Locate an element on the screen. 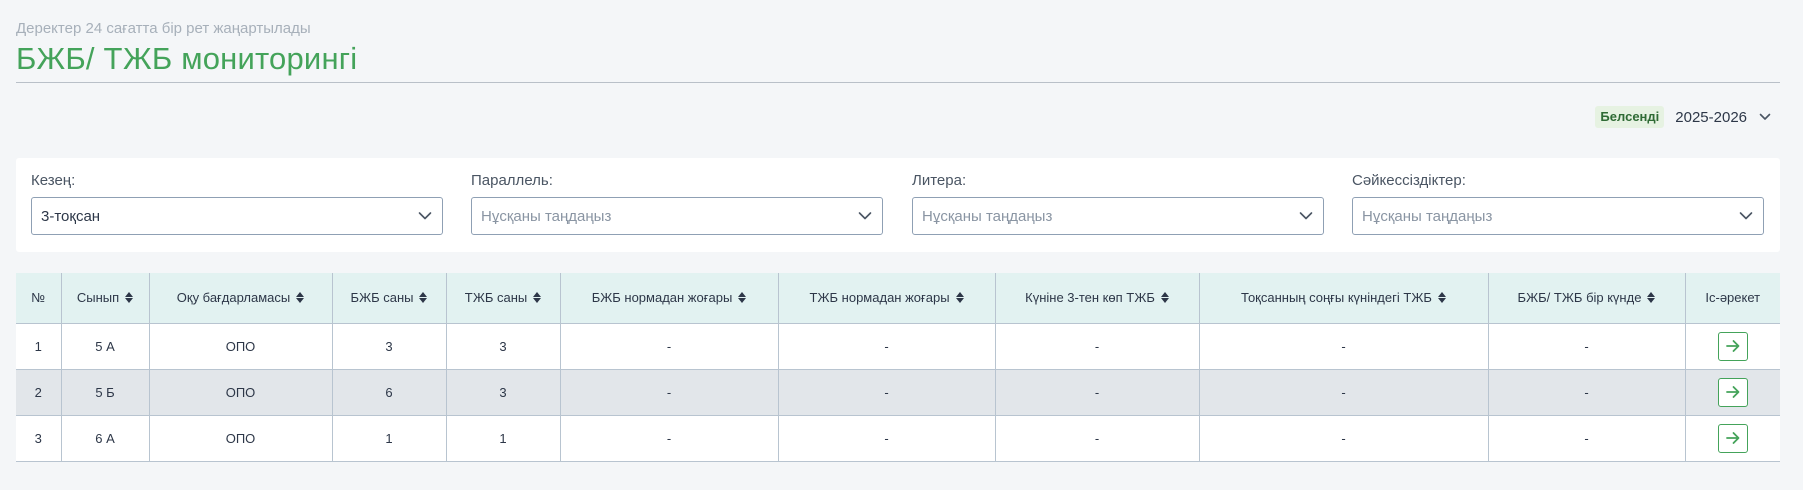 The height and width of the screenshot is (490, 1803). column-header-label: № is located at coordinates (38, 298).